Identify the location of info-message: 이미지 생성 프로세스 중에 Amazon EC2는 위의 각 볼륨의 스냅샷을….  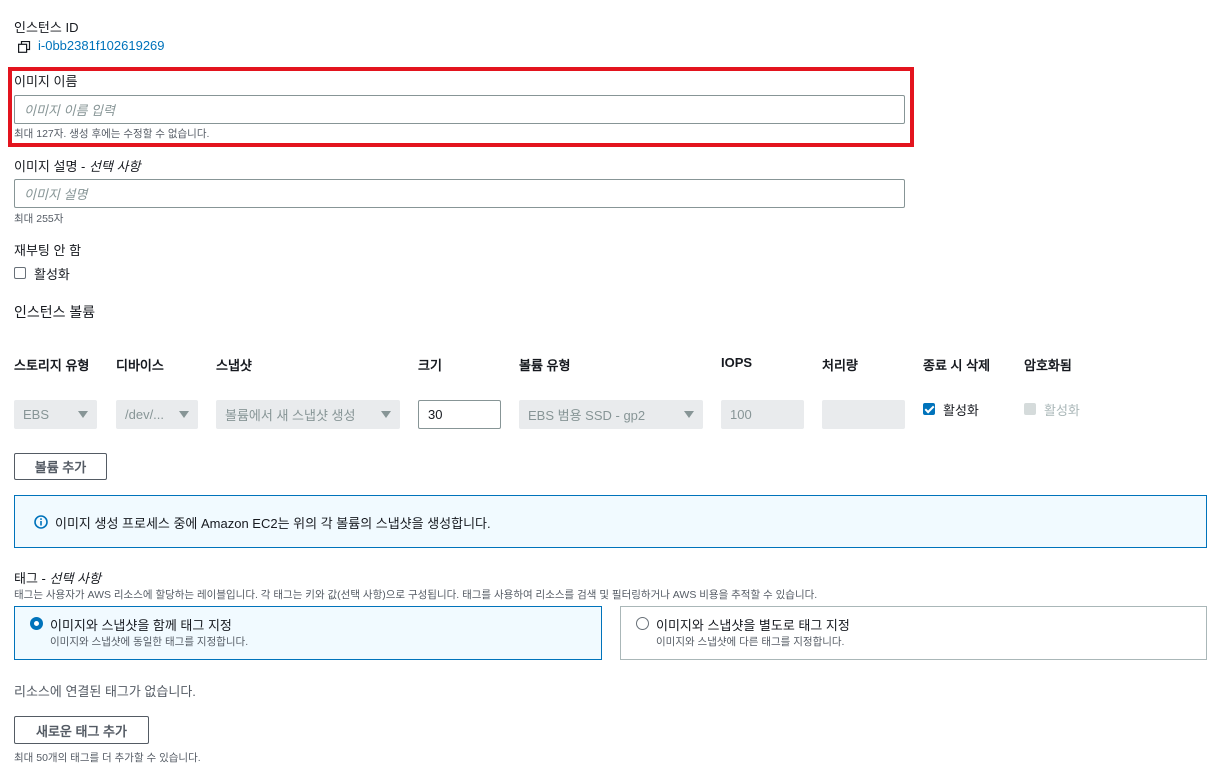
(273, 523).